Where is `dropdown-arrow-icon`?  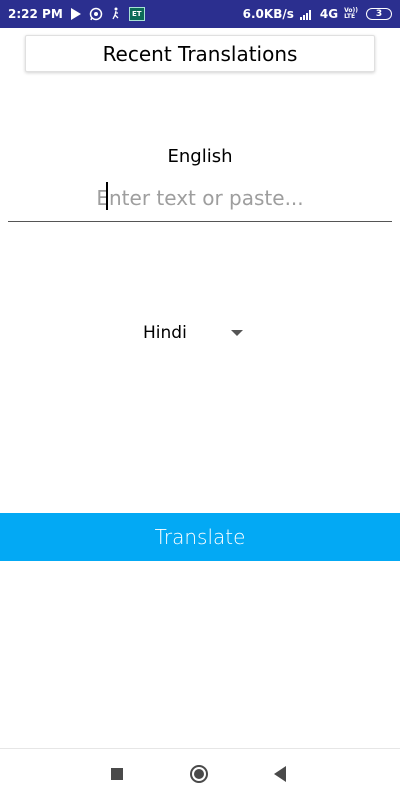
dropdown-arrow-icon is located at coordinates (237, 333).